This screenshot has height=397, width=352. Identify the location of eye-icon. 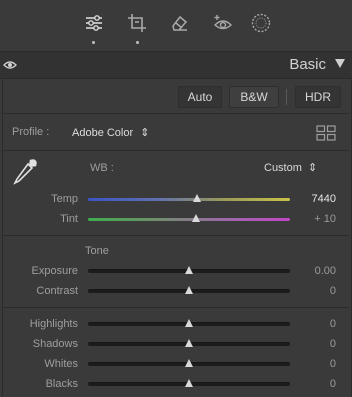
(10, 65).